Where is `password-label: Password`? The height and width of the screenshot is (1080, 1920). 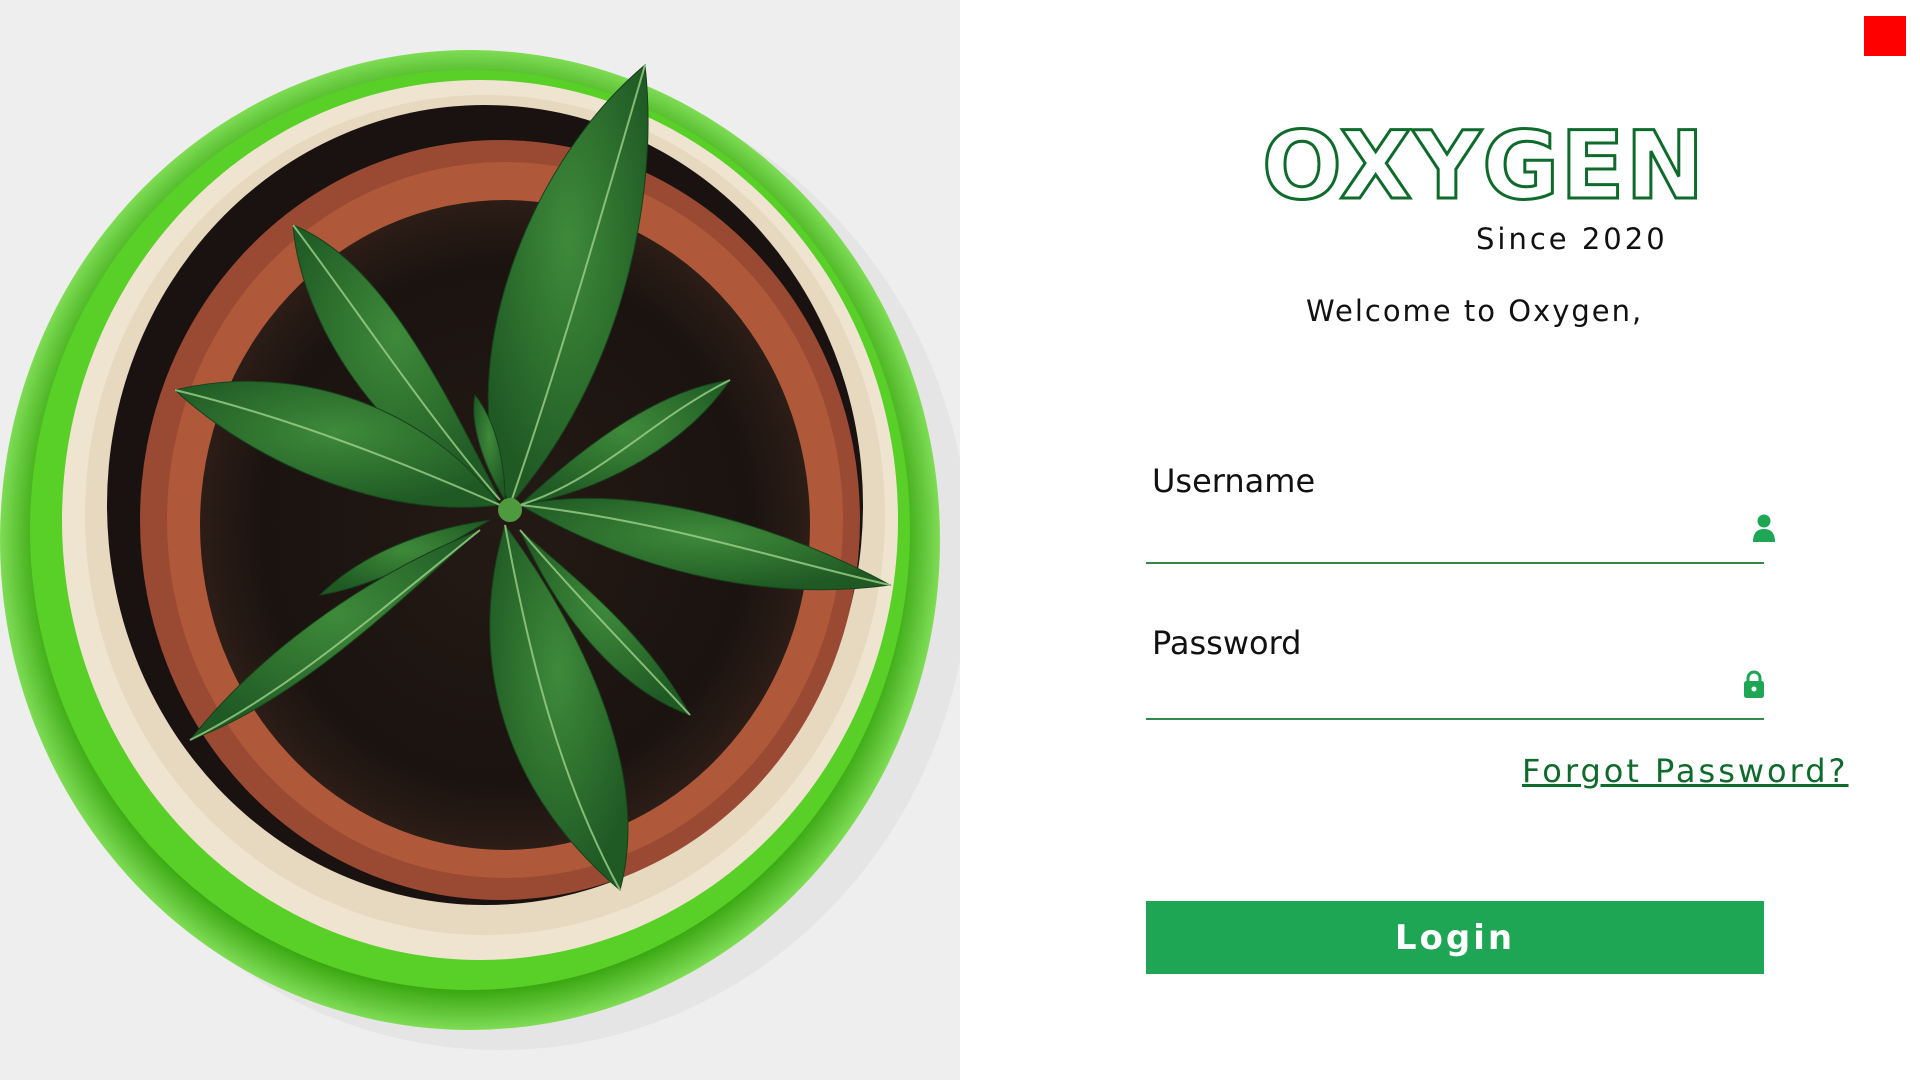 password-label: Password is located at coordinates (1227, 643).